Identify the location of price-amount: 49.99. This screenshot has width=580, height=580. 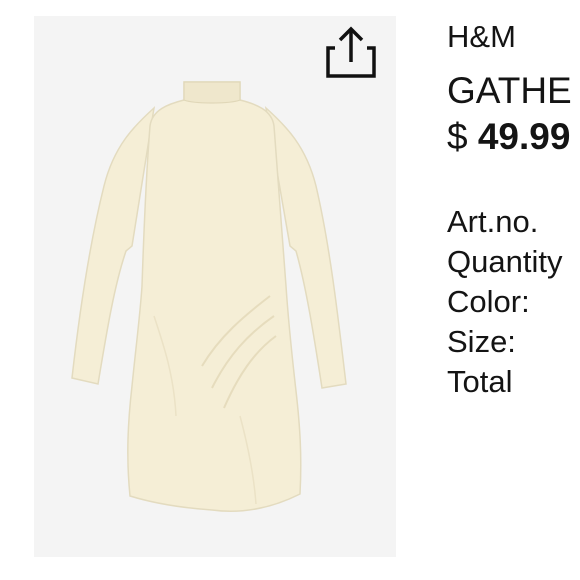
(524, 136).